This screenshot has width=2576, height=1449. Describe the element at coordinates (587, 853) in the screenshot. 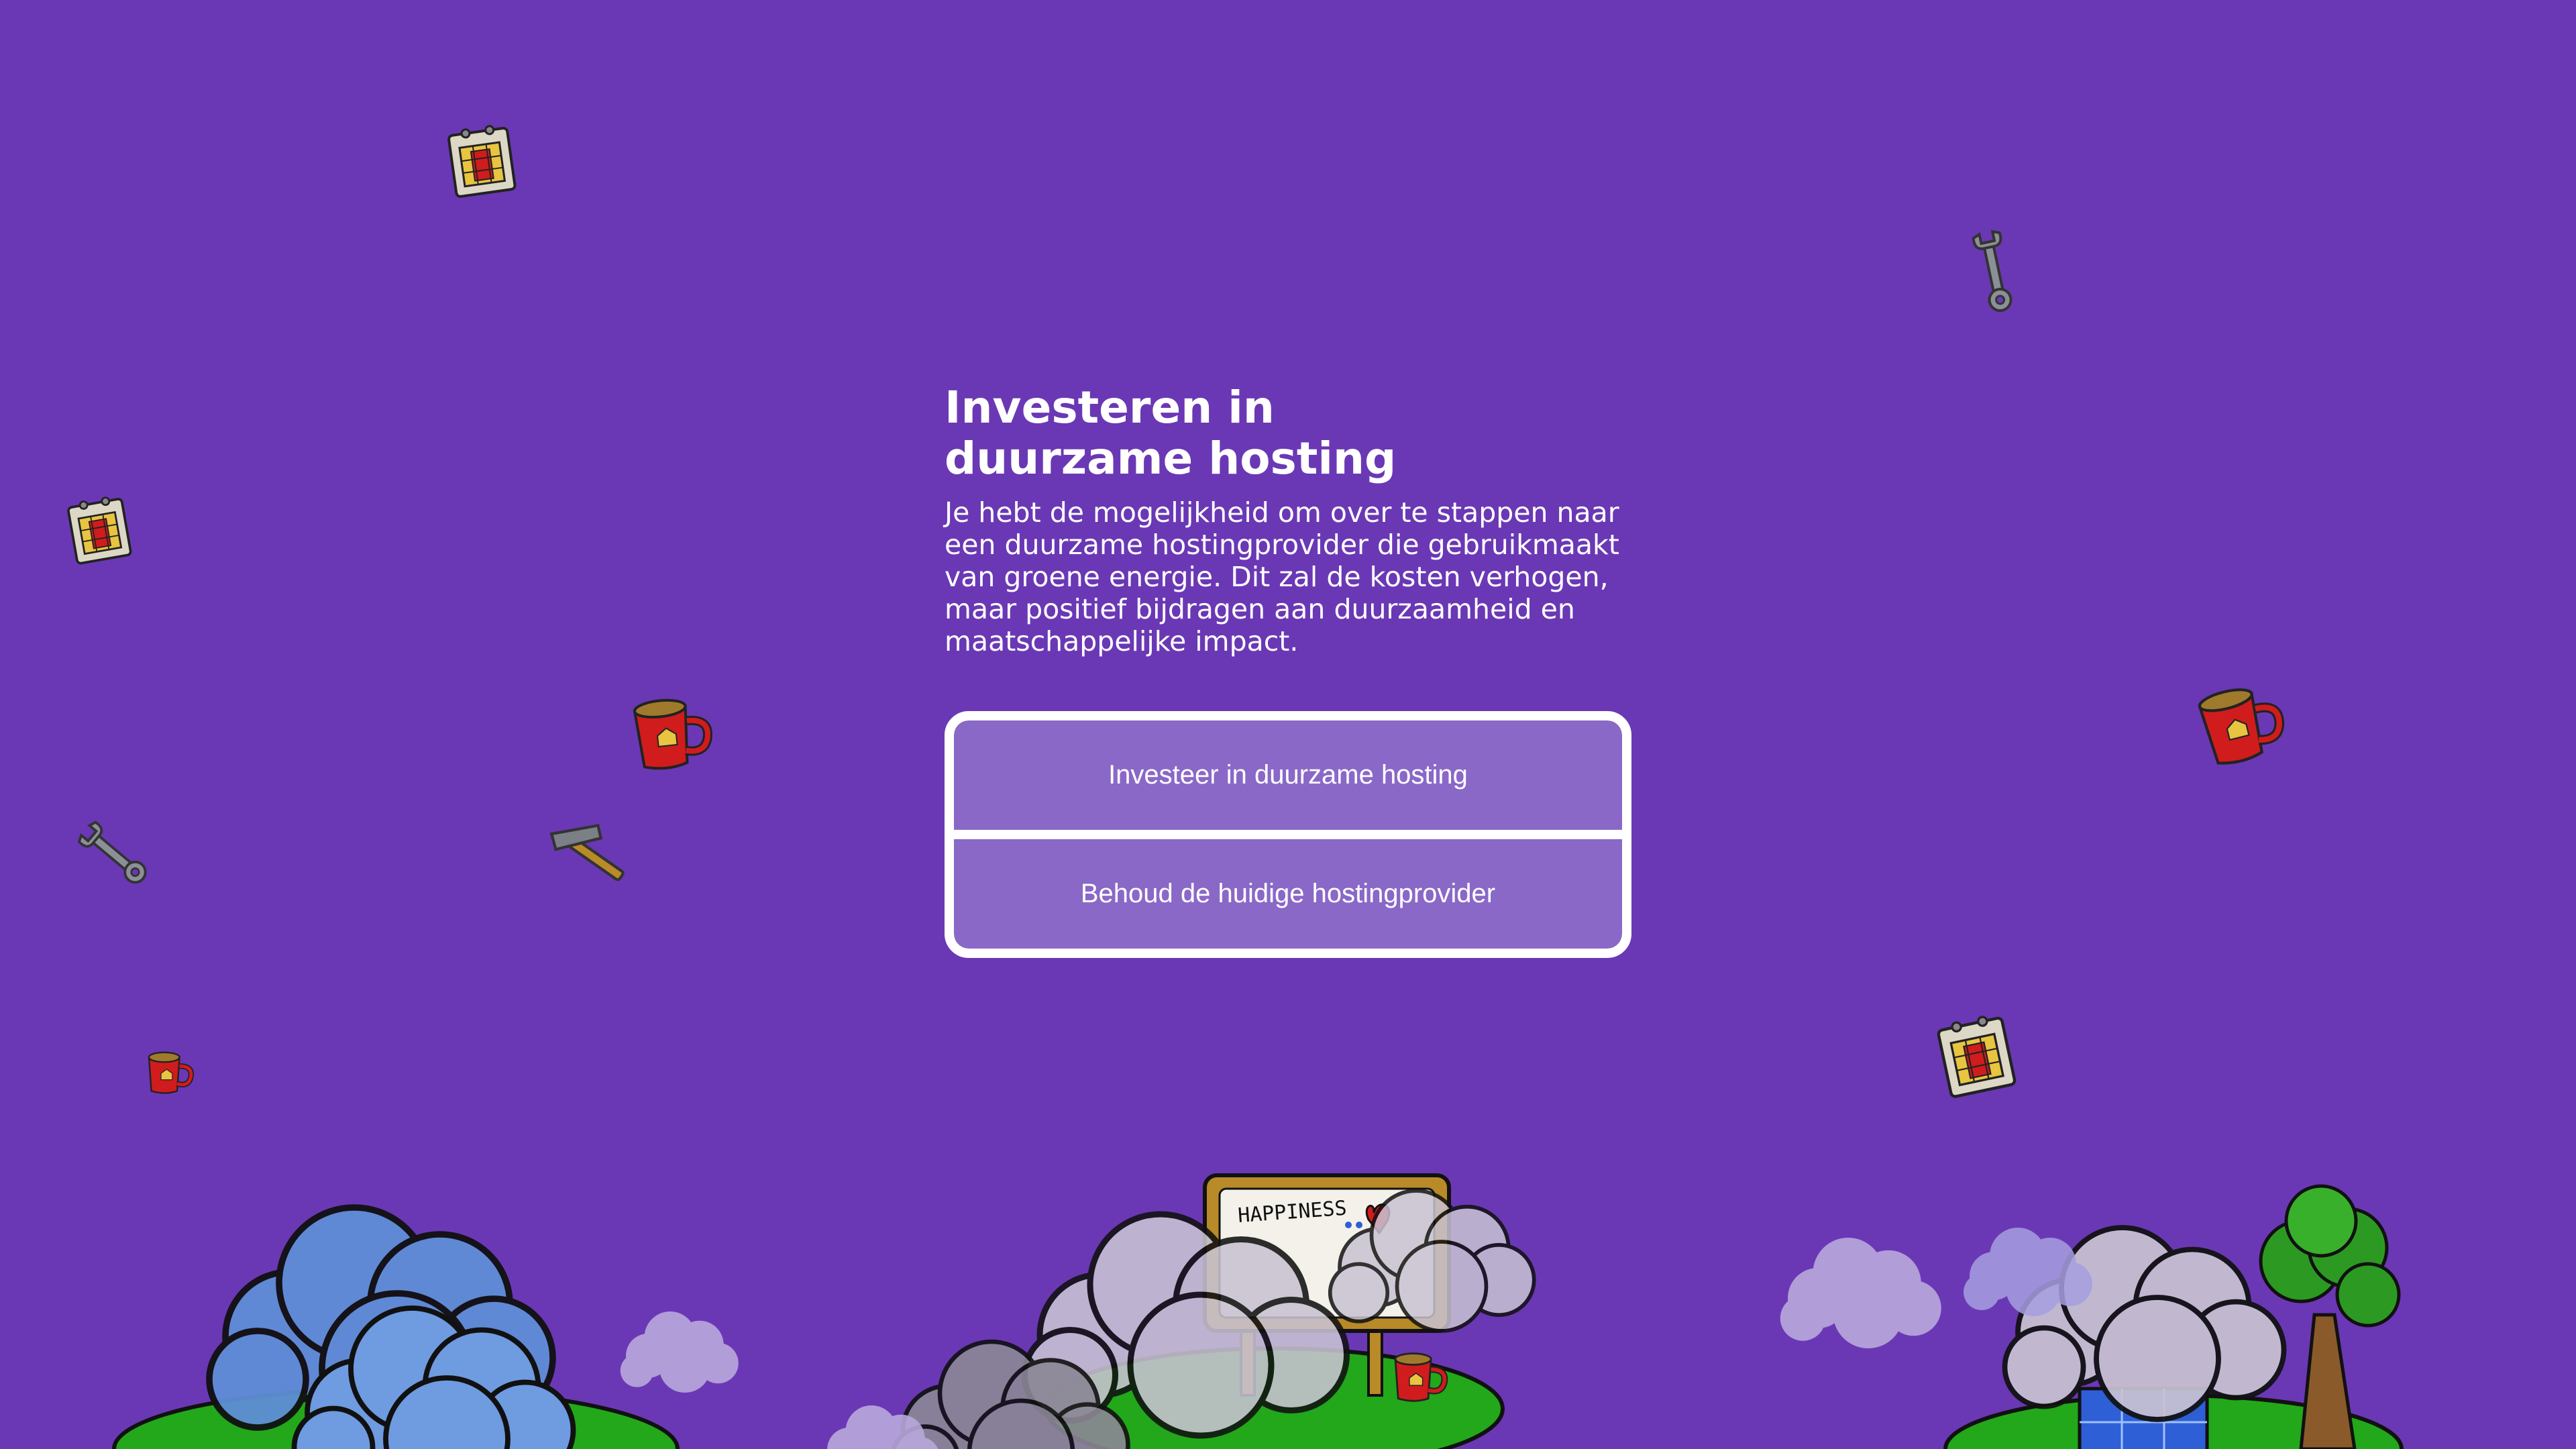

I see `hammer-icon` at that location.